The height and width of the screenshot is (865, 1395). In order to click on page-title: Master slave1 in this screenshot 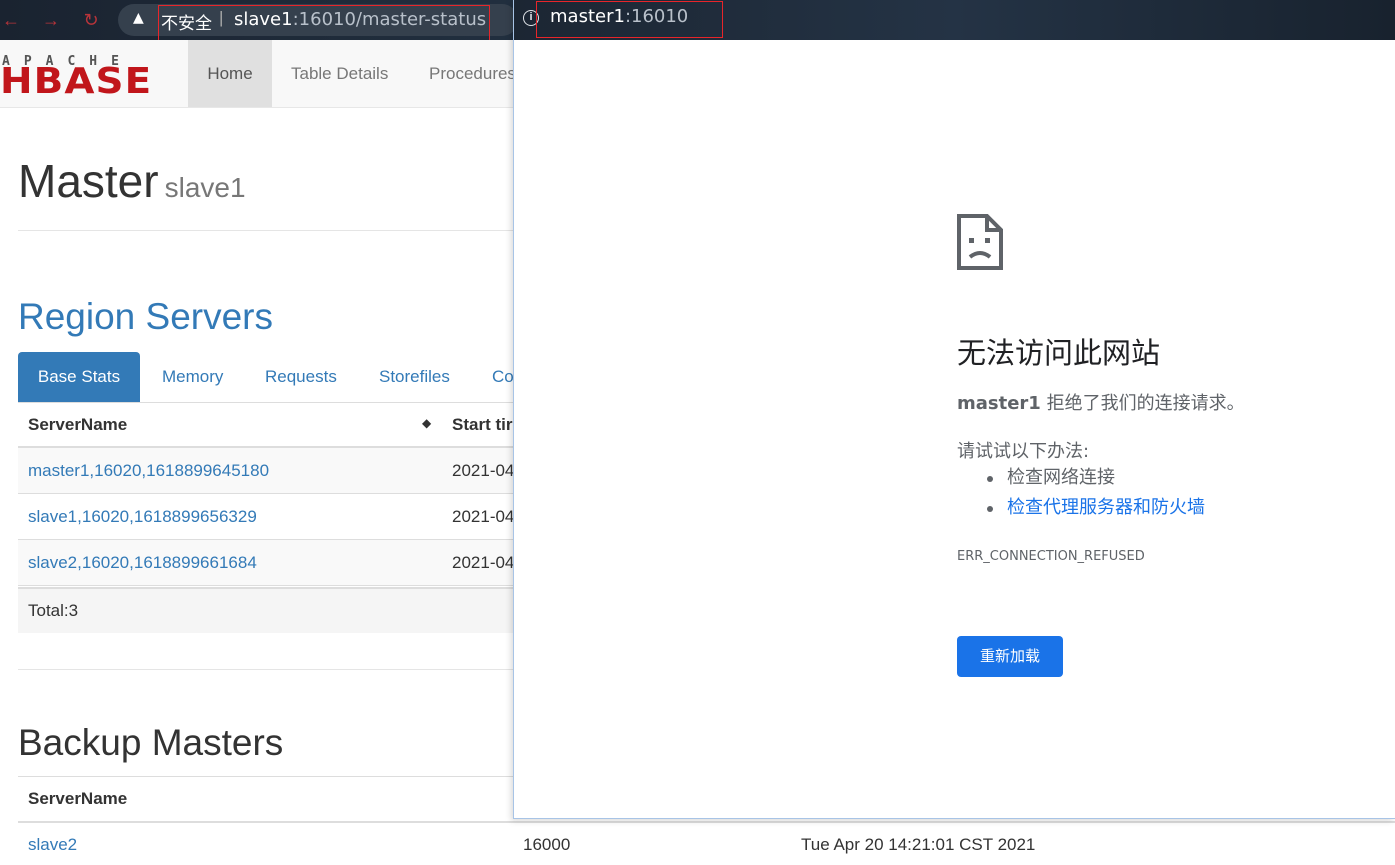, I will do `click(132, 181)`.